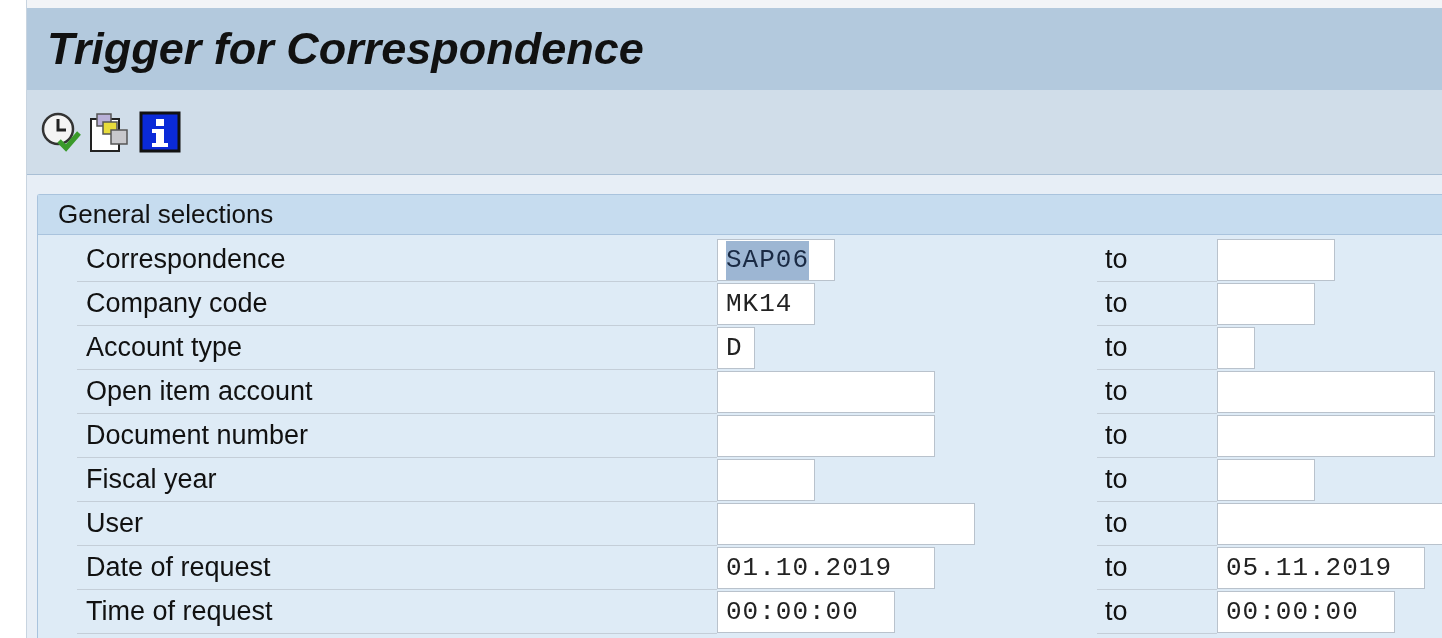  I want to click on field-label: User, so click(114, 524).